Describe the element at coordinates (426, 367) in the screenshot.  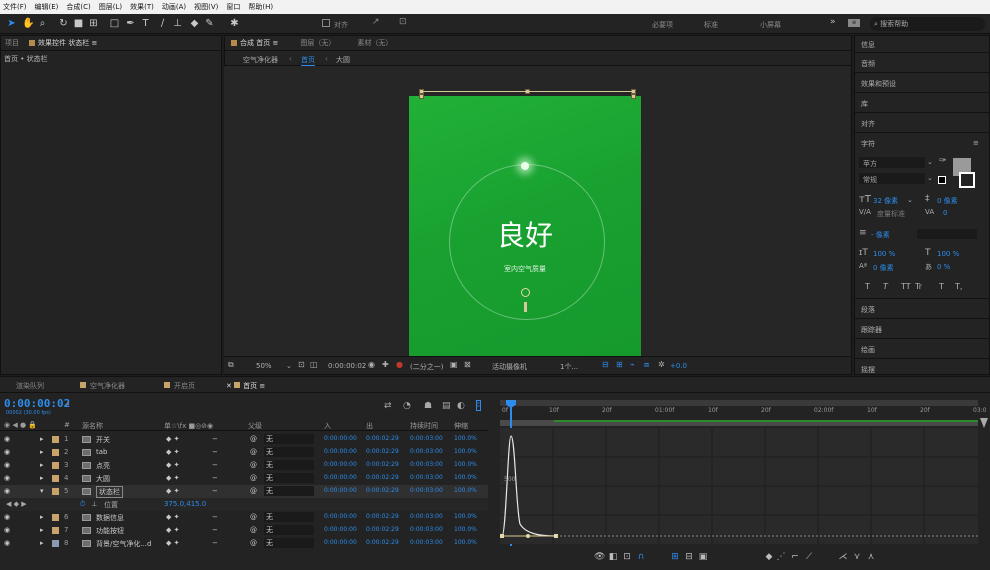
I see `resolution-dropdown: (二分之一)` at that location.